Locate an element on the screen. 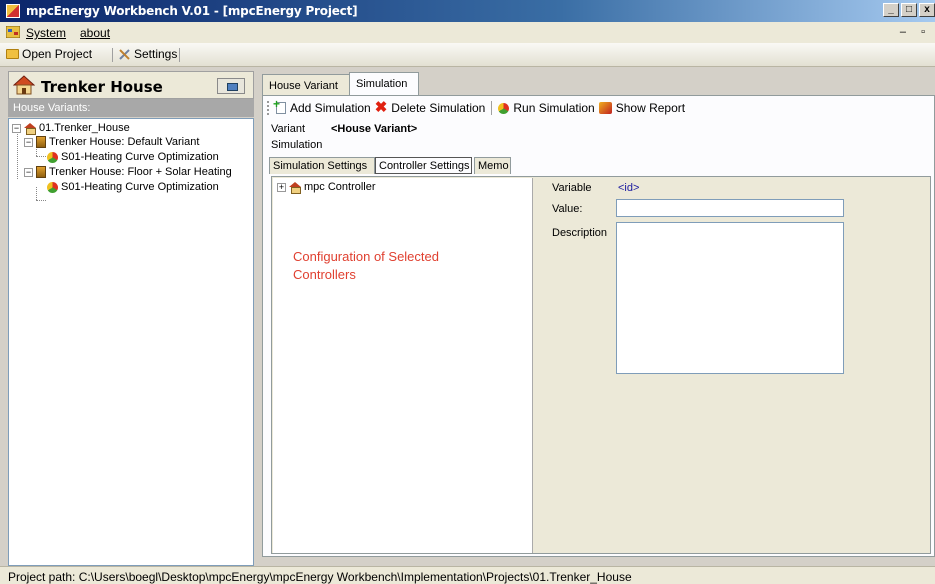 Image resolution: width=935 pixels, height=584 pixels. tree-node-variant: − Trenker House: Floor + Solar Heating is located at coordinates (128, 172).